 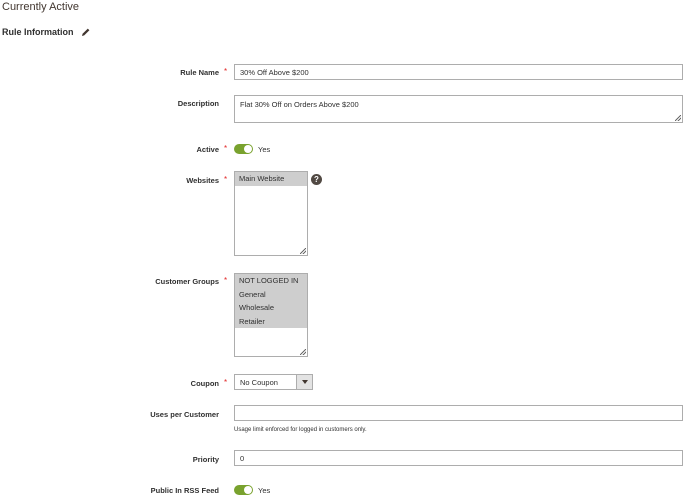 I want to click on rule-name-label: Rule Name, so click(x=199, y=72).